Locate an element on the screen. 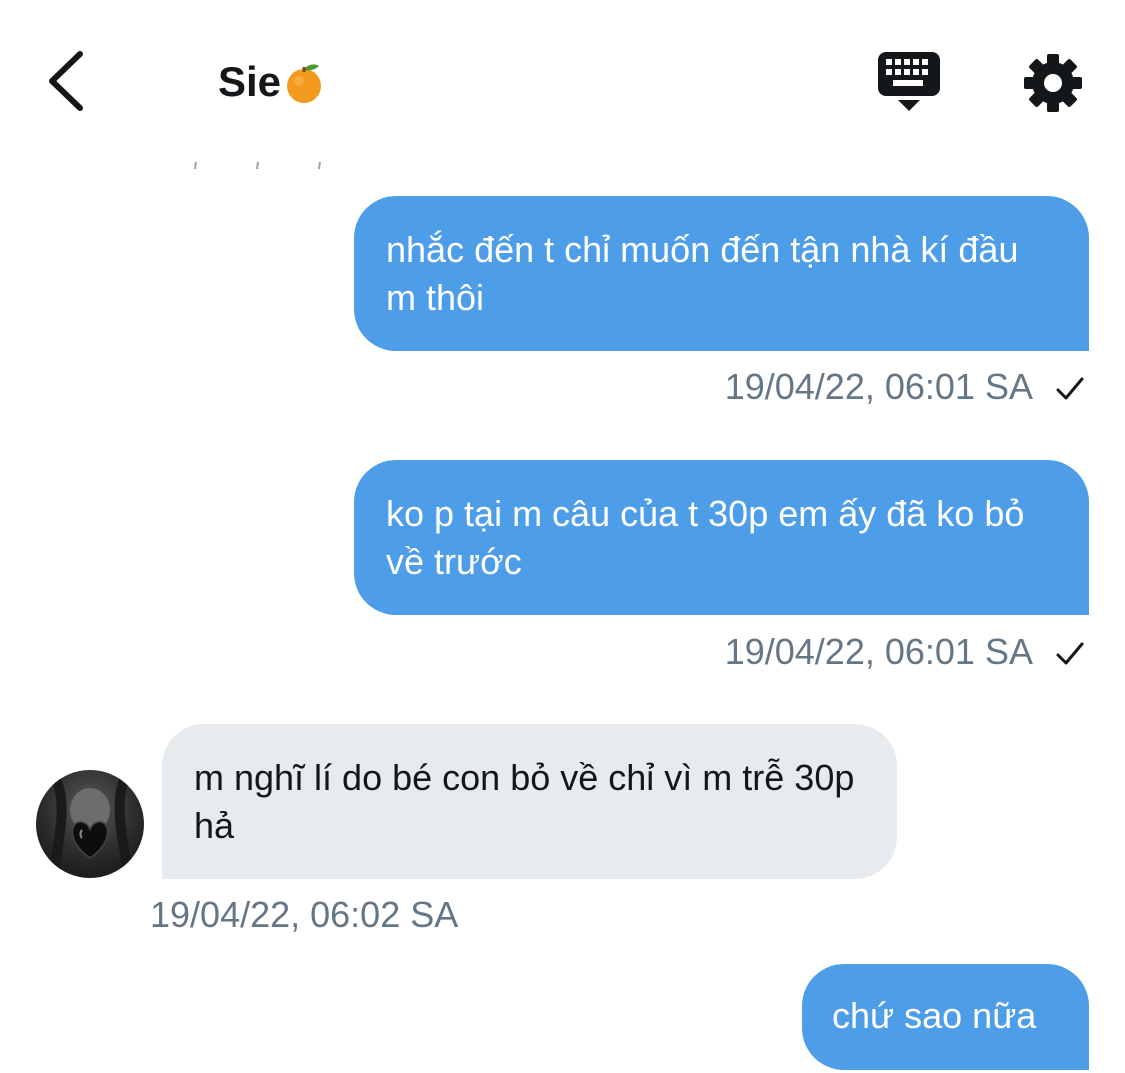  black-heart-avatar is located at coordinates (91, 824).